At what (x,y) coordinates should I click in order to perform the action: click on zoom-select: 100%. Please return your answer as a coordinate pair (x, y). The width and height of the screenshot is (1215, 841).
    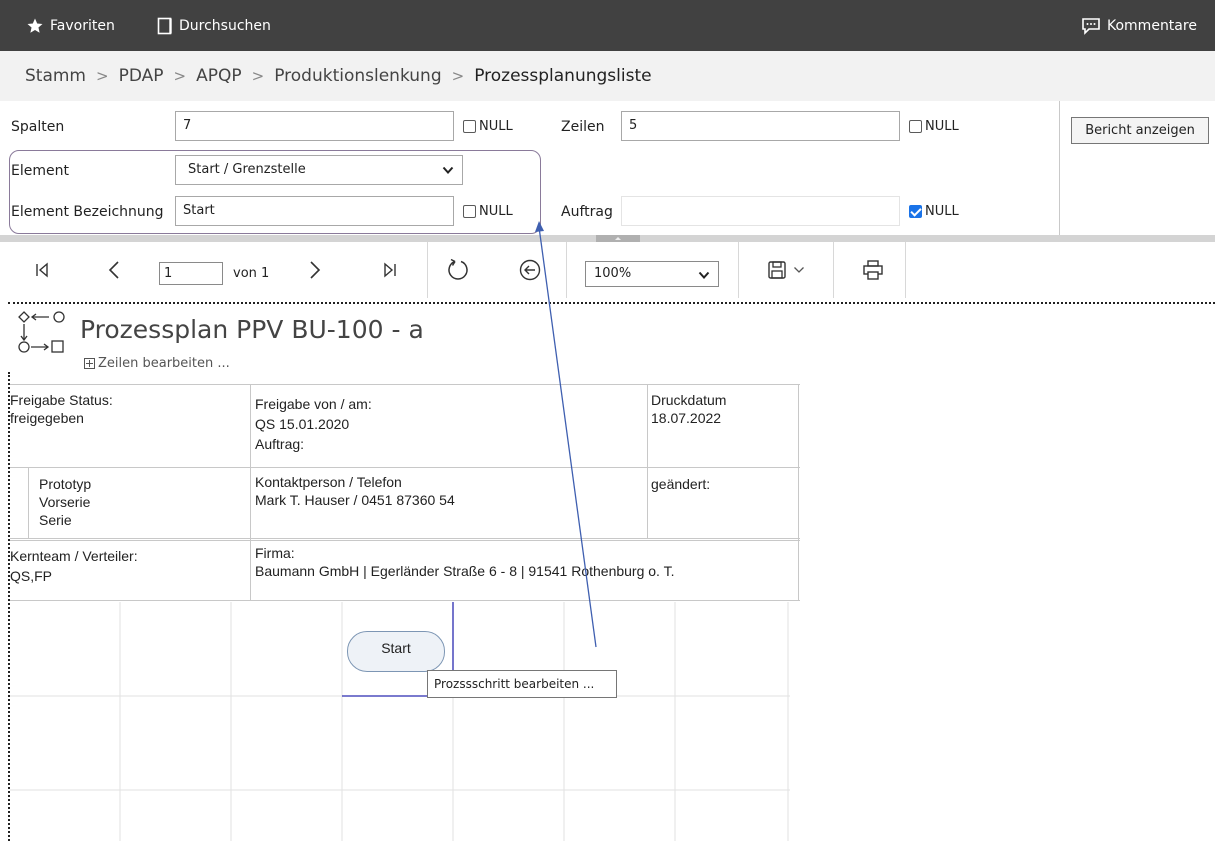
    Looking at the image, I should click on (652, 274).